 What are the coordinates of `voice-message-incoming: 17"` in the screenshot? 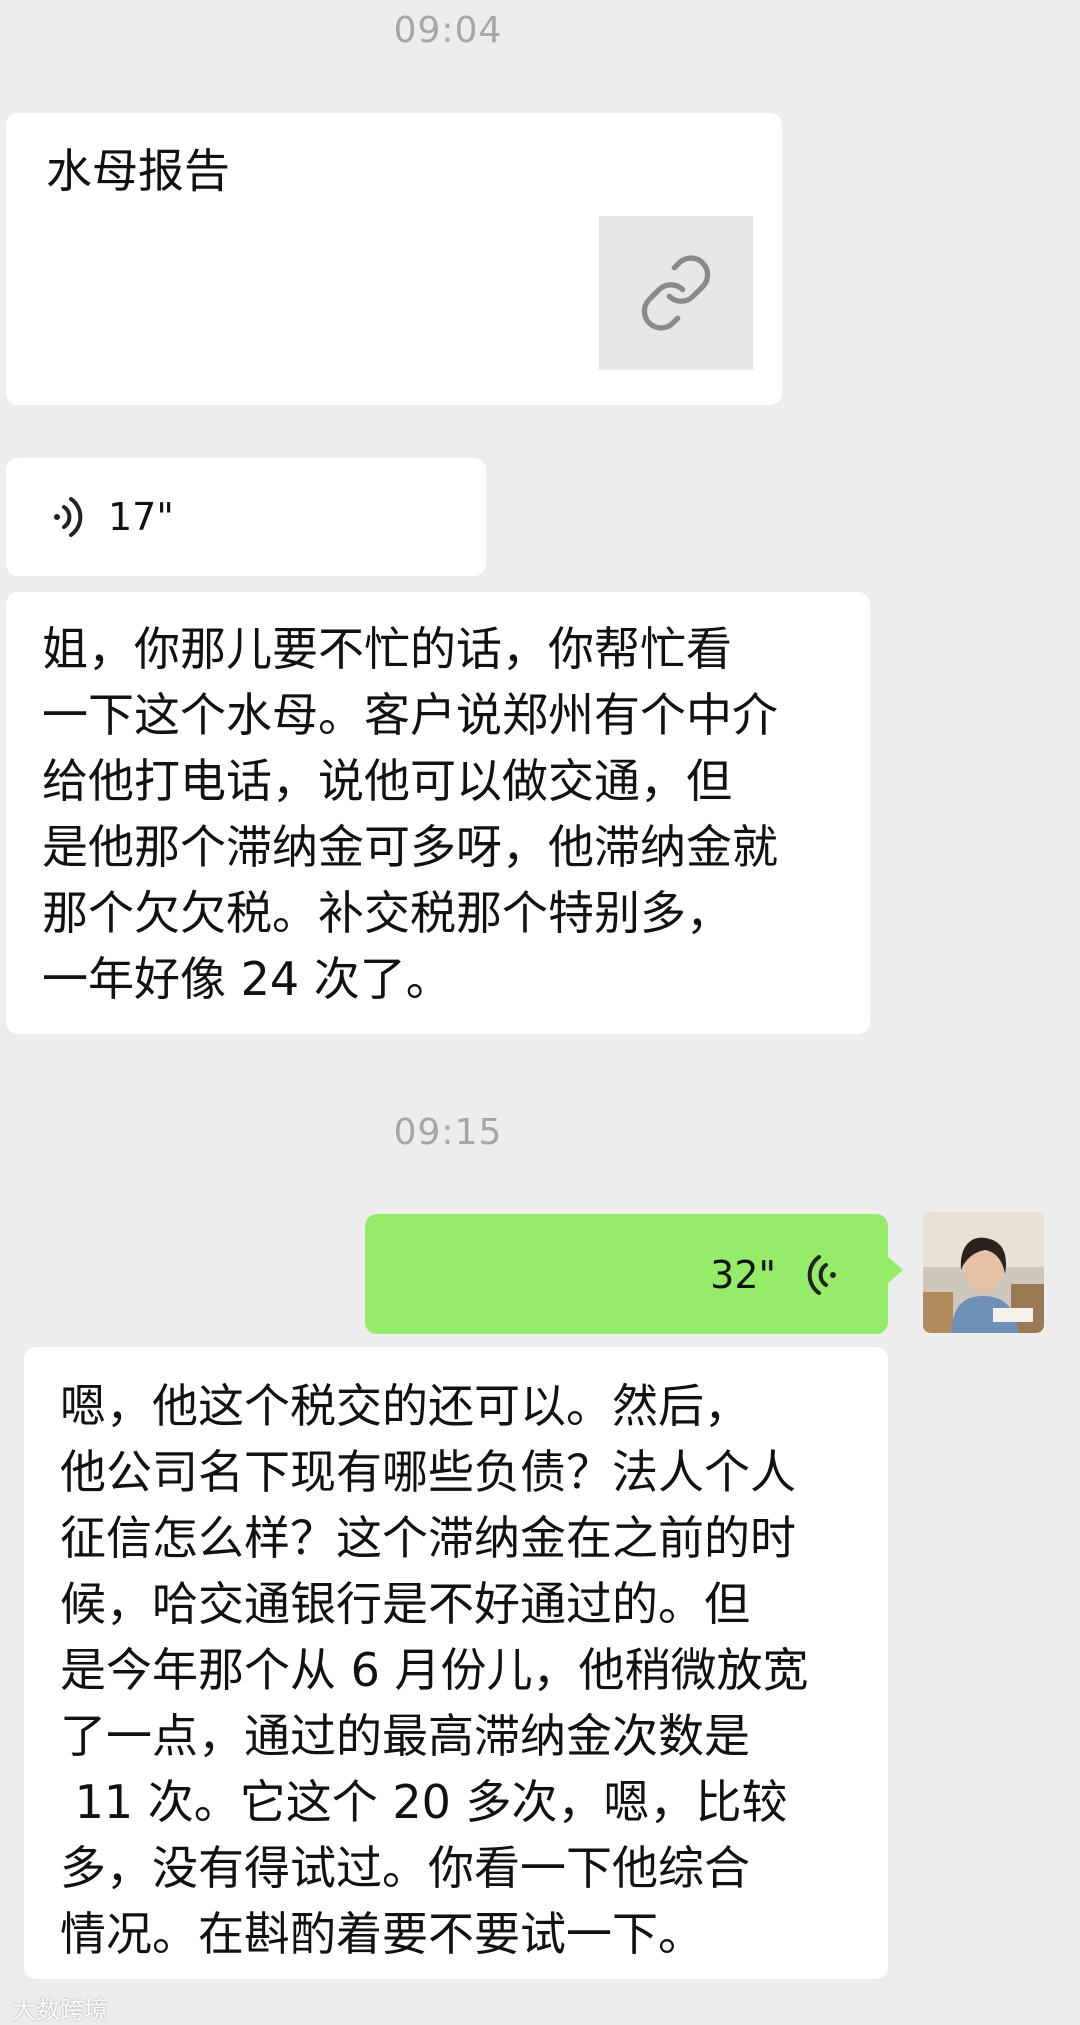 It's located at (246, 517).